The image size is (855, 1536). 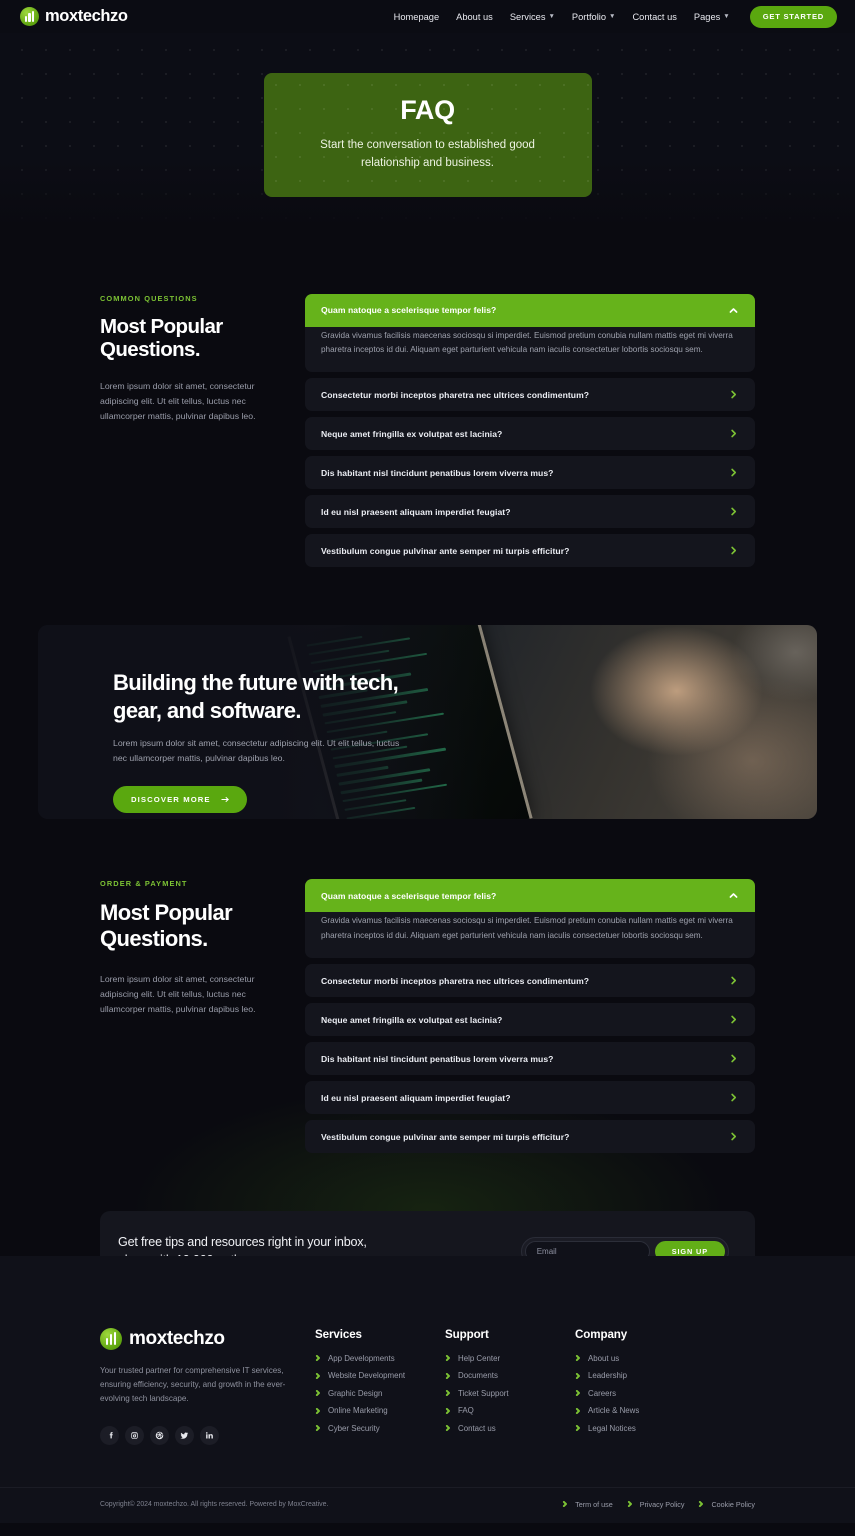 What do you see at coordinates (355, 1393) in the screenshot?
I see `footer-link-label: Graphic Design` at bounding box center [355, 1393].